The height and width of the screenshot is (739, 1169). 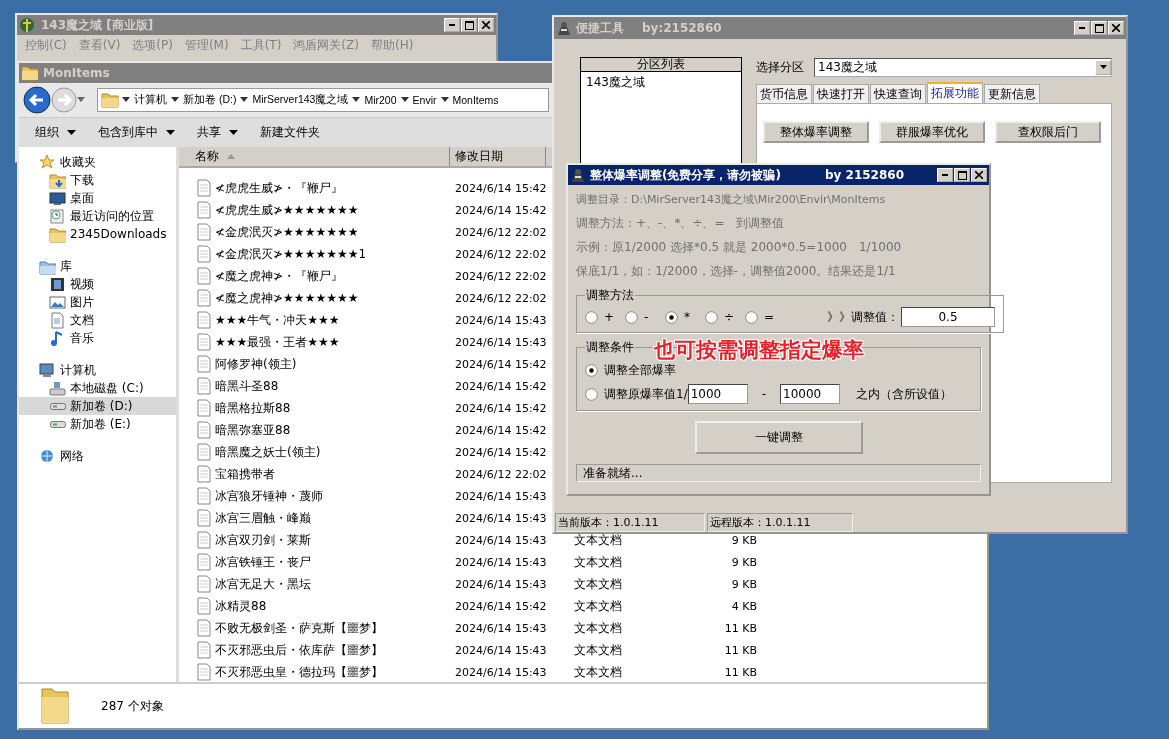 I want to click on toolbar-button: 新建文件夹, so click(x=290, y=132).